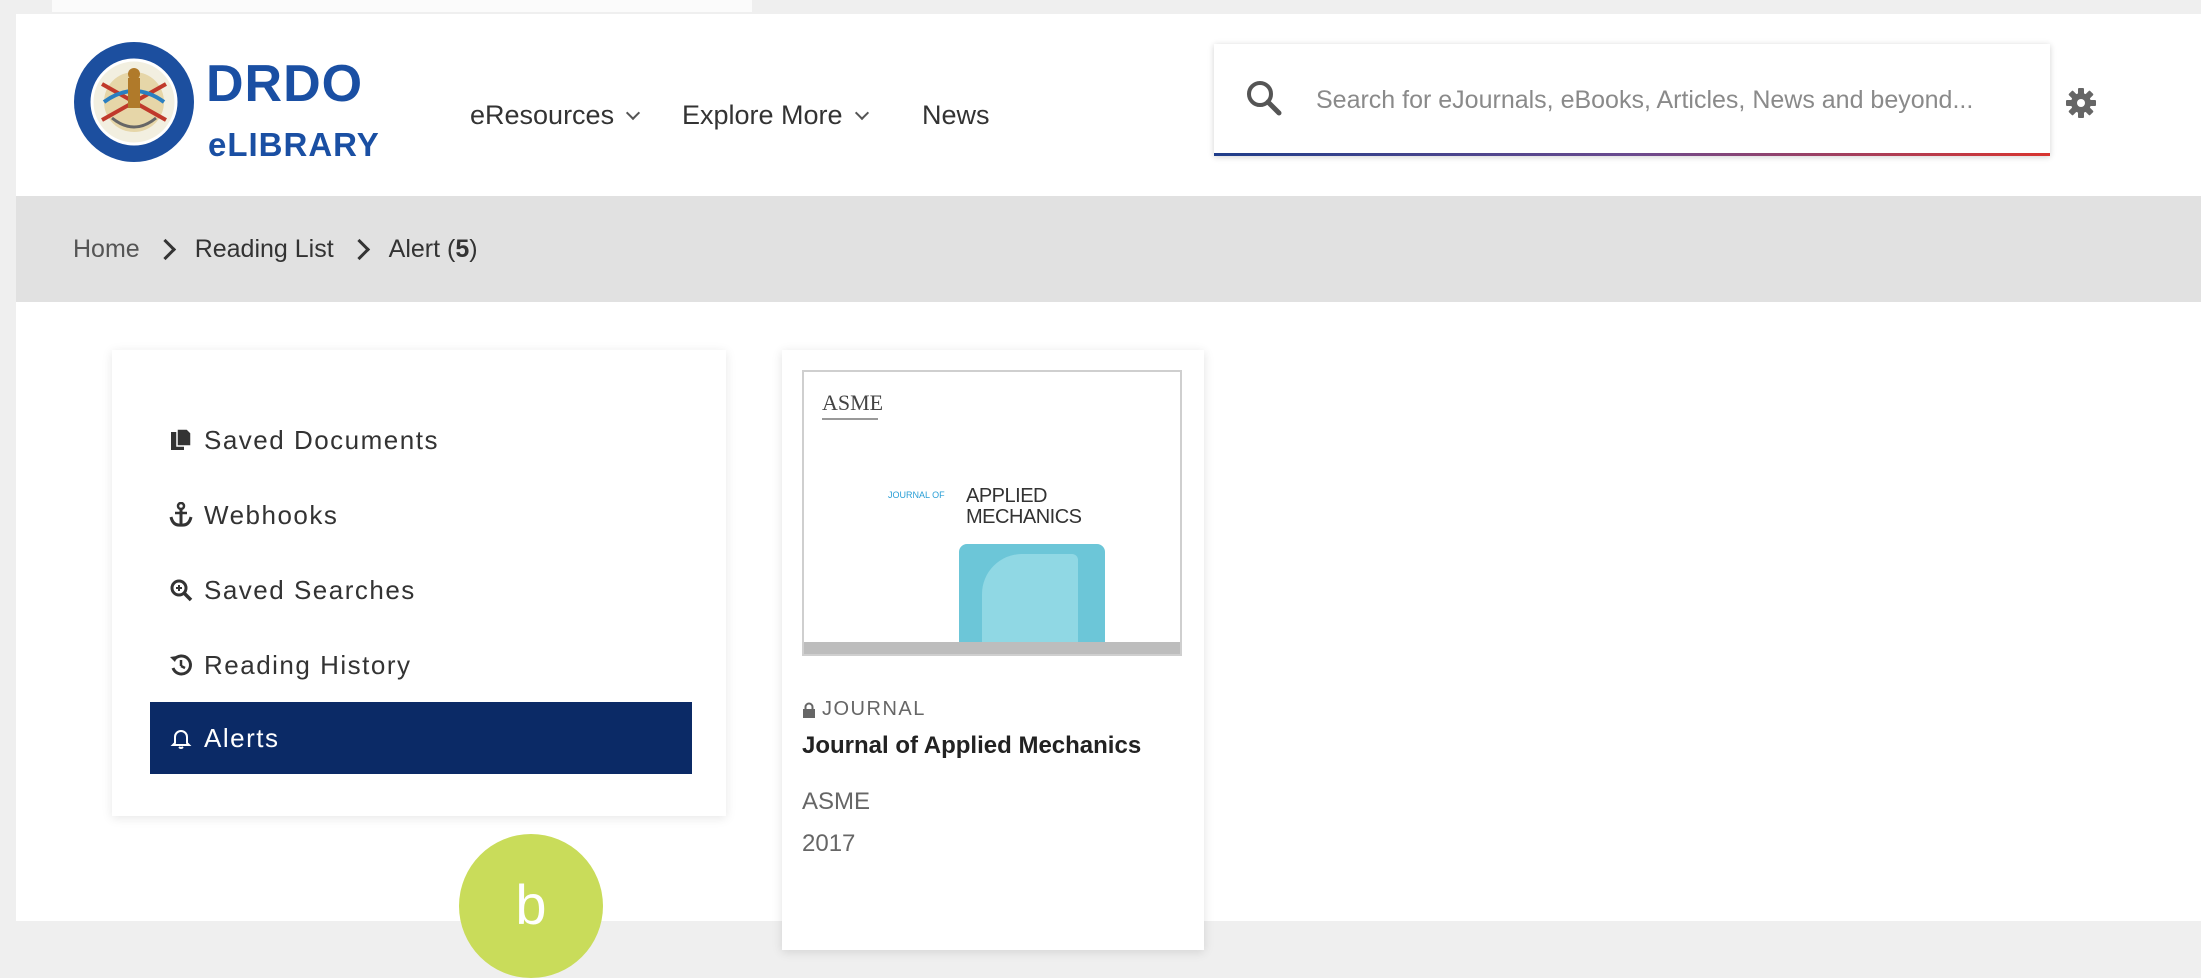  I want to click on nav-explore-more-label: Explore More, so click(762, 115).